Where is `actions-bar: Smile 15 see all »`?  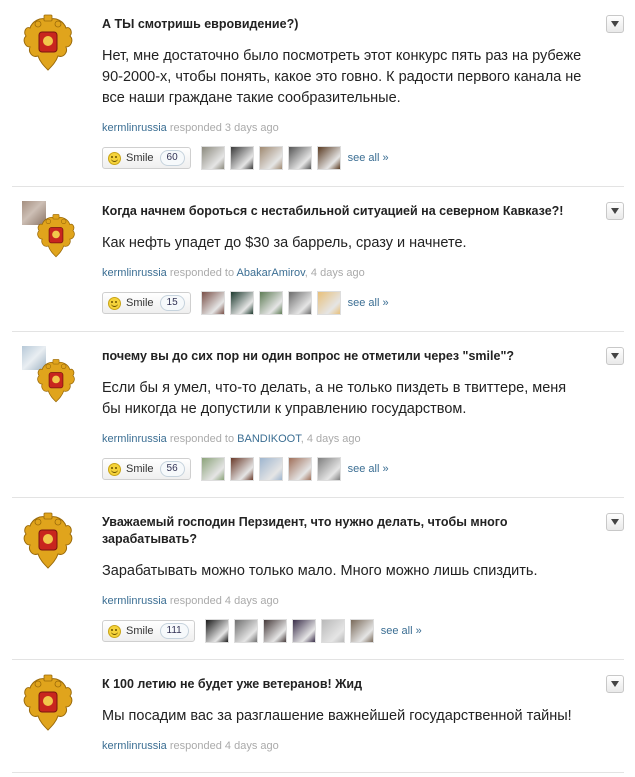
actions-bar: Smile 15 see all » is located at coordinates (343, 303).